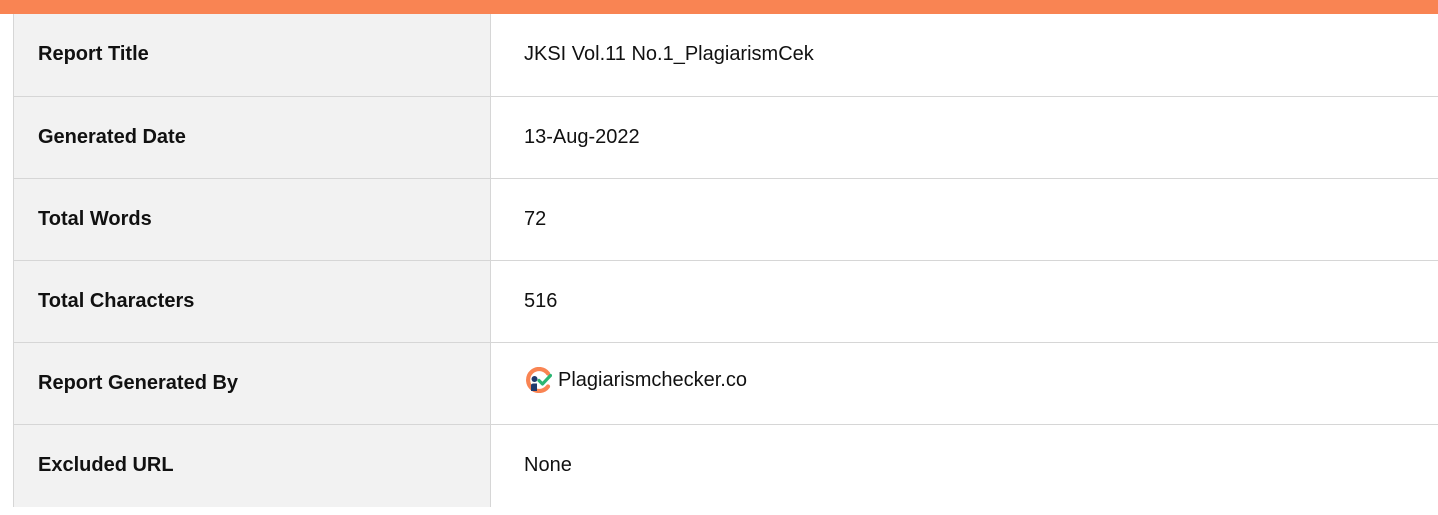 Image resolution: width=1438 pixels, height=515 pixels. I want to click on total-characters-value: 516, so click(964, 301).